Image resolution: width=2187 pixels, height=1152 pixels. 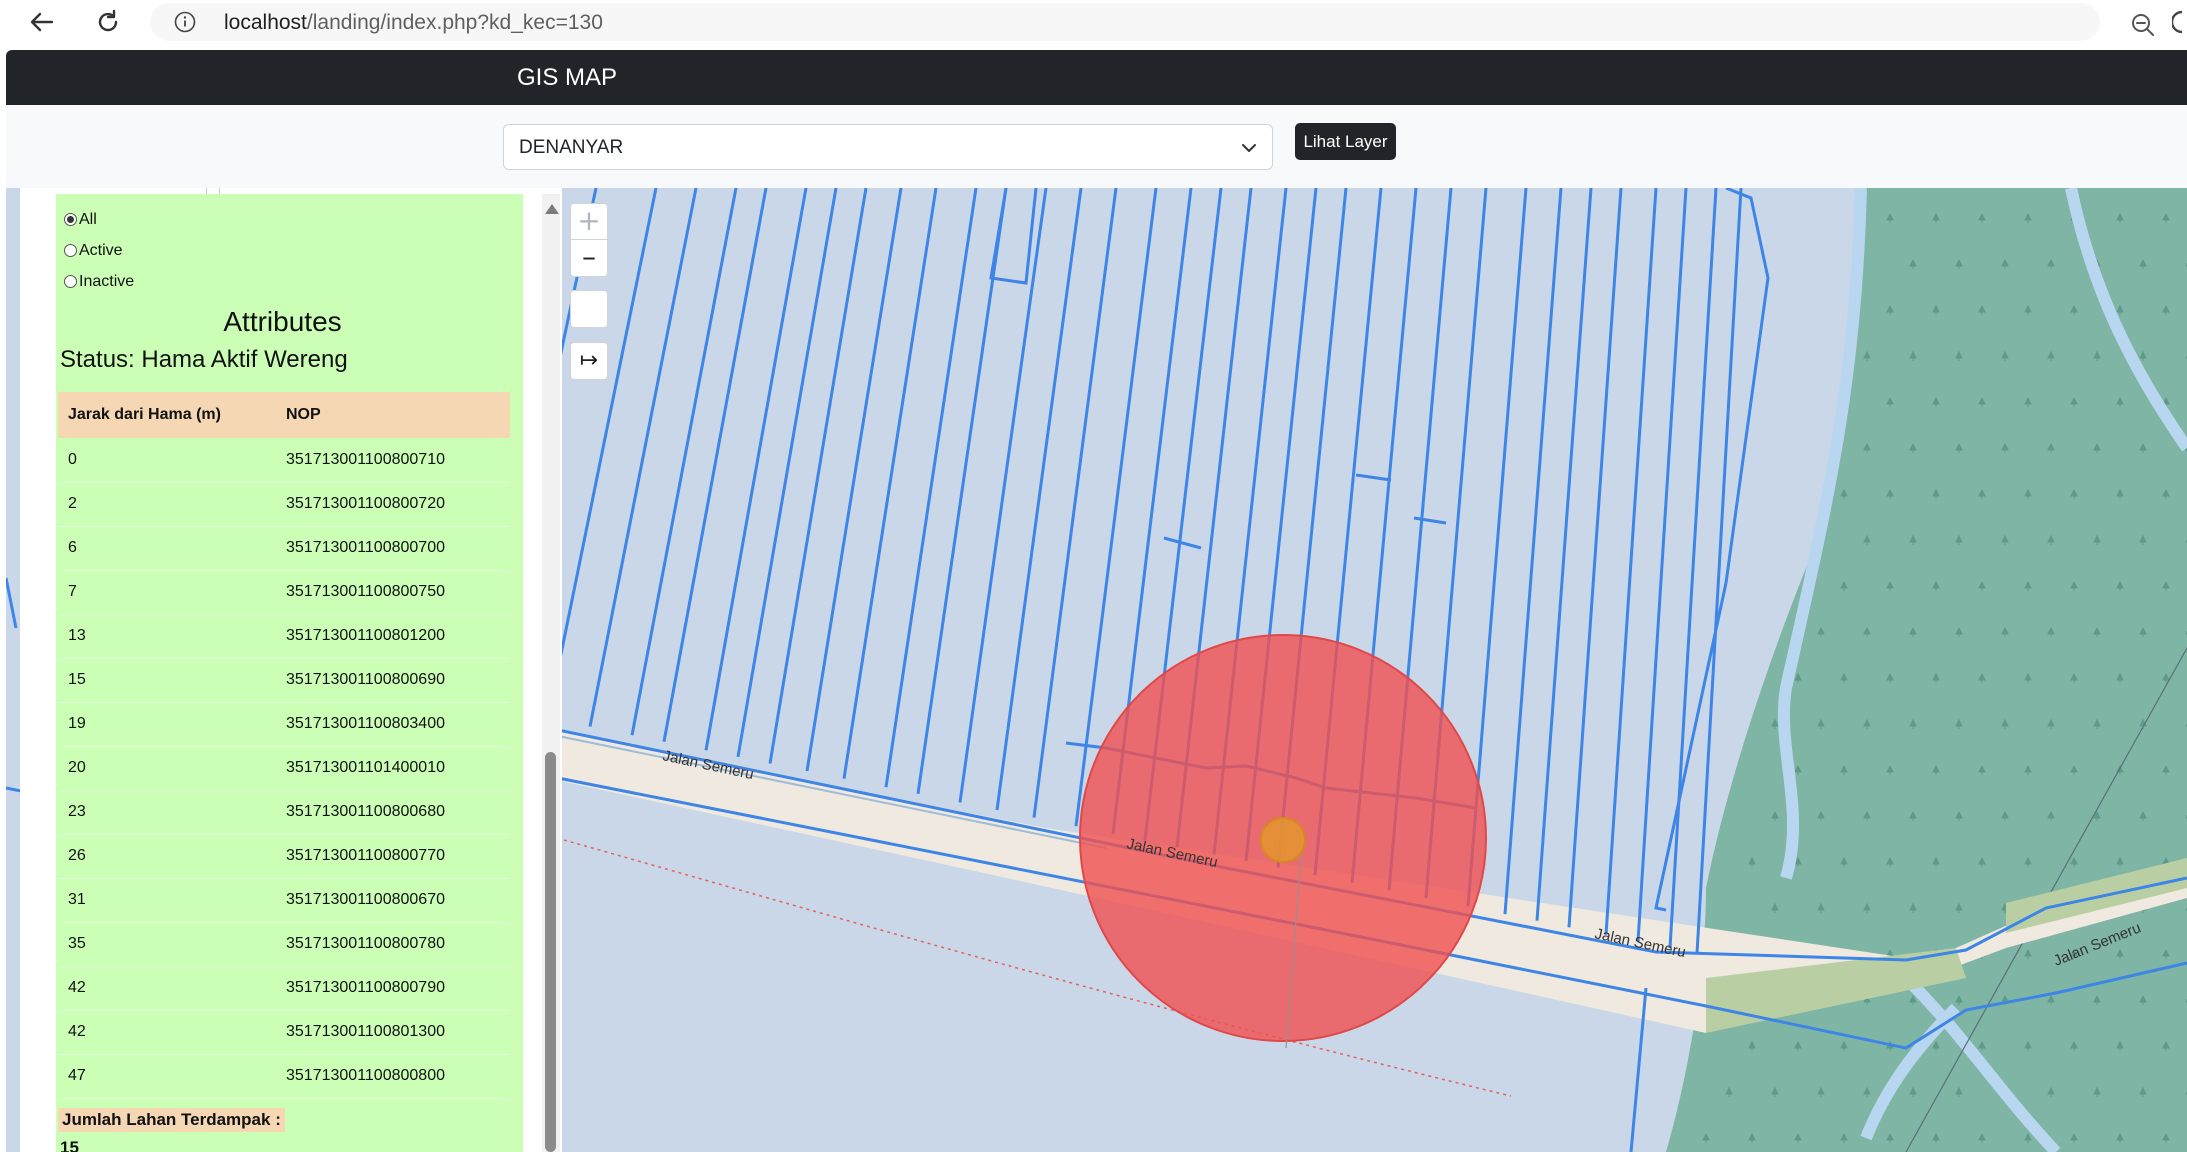 I want to click on navbar-brand: GIS MAP, so click(x=567, y=78).